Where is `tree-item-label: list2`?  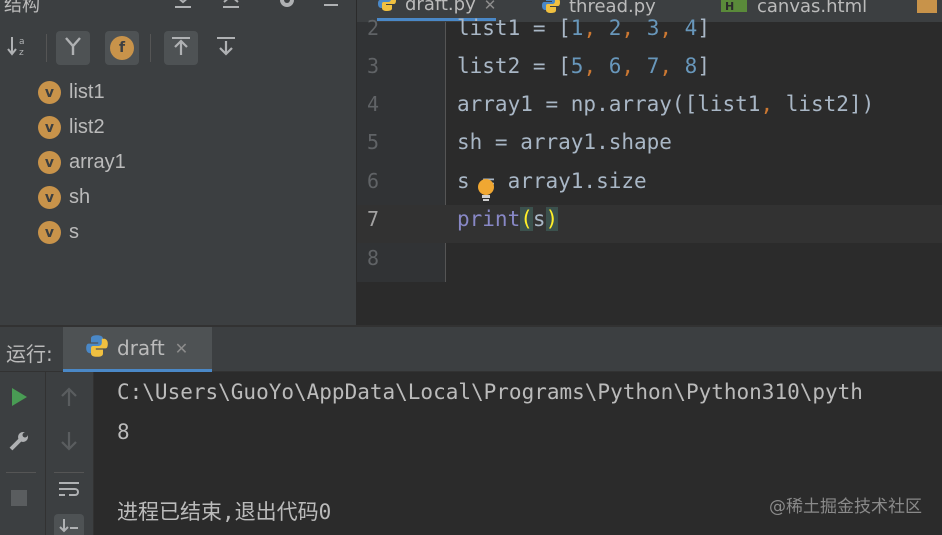 tree-item-label: list2 is located at coordinates (87, 127).